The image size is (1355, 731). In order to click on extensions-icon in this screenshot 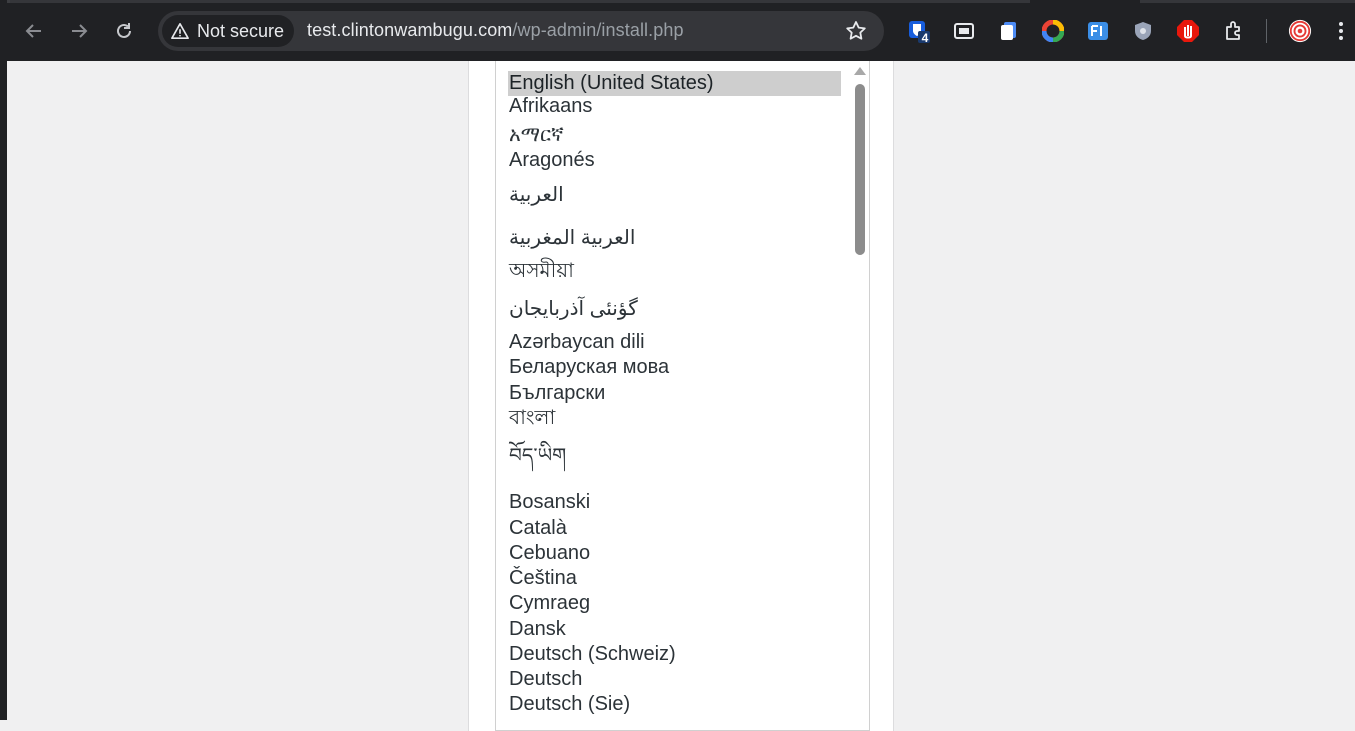, I will do `click(1234, 31)`.